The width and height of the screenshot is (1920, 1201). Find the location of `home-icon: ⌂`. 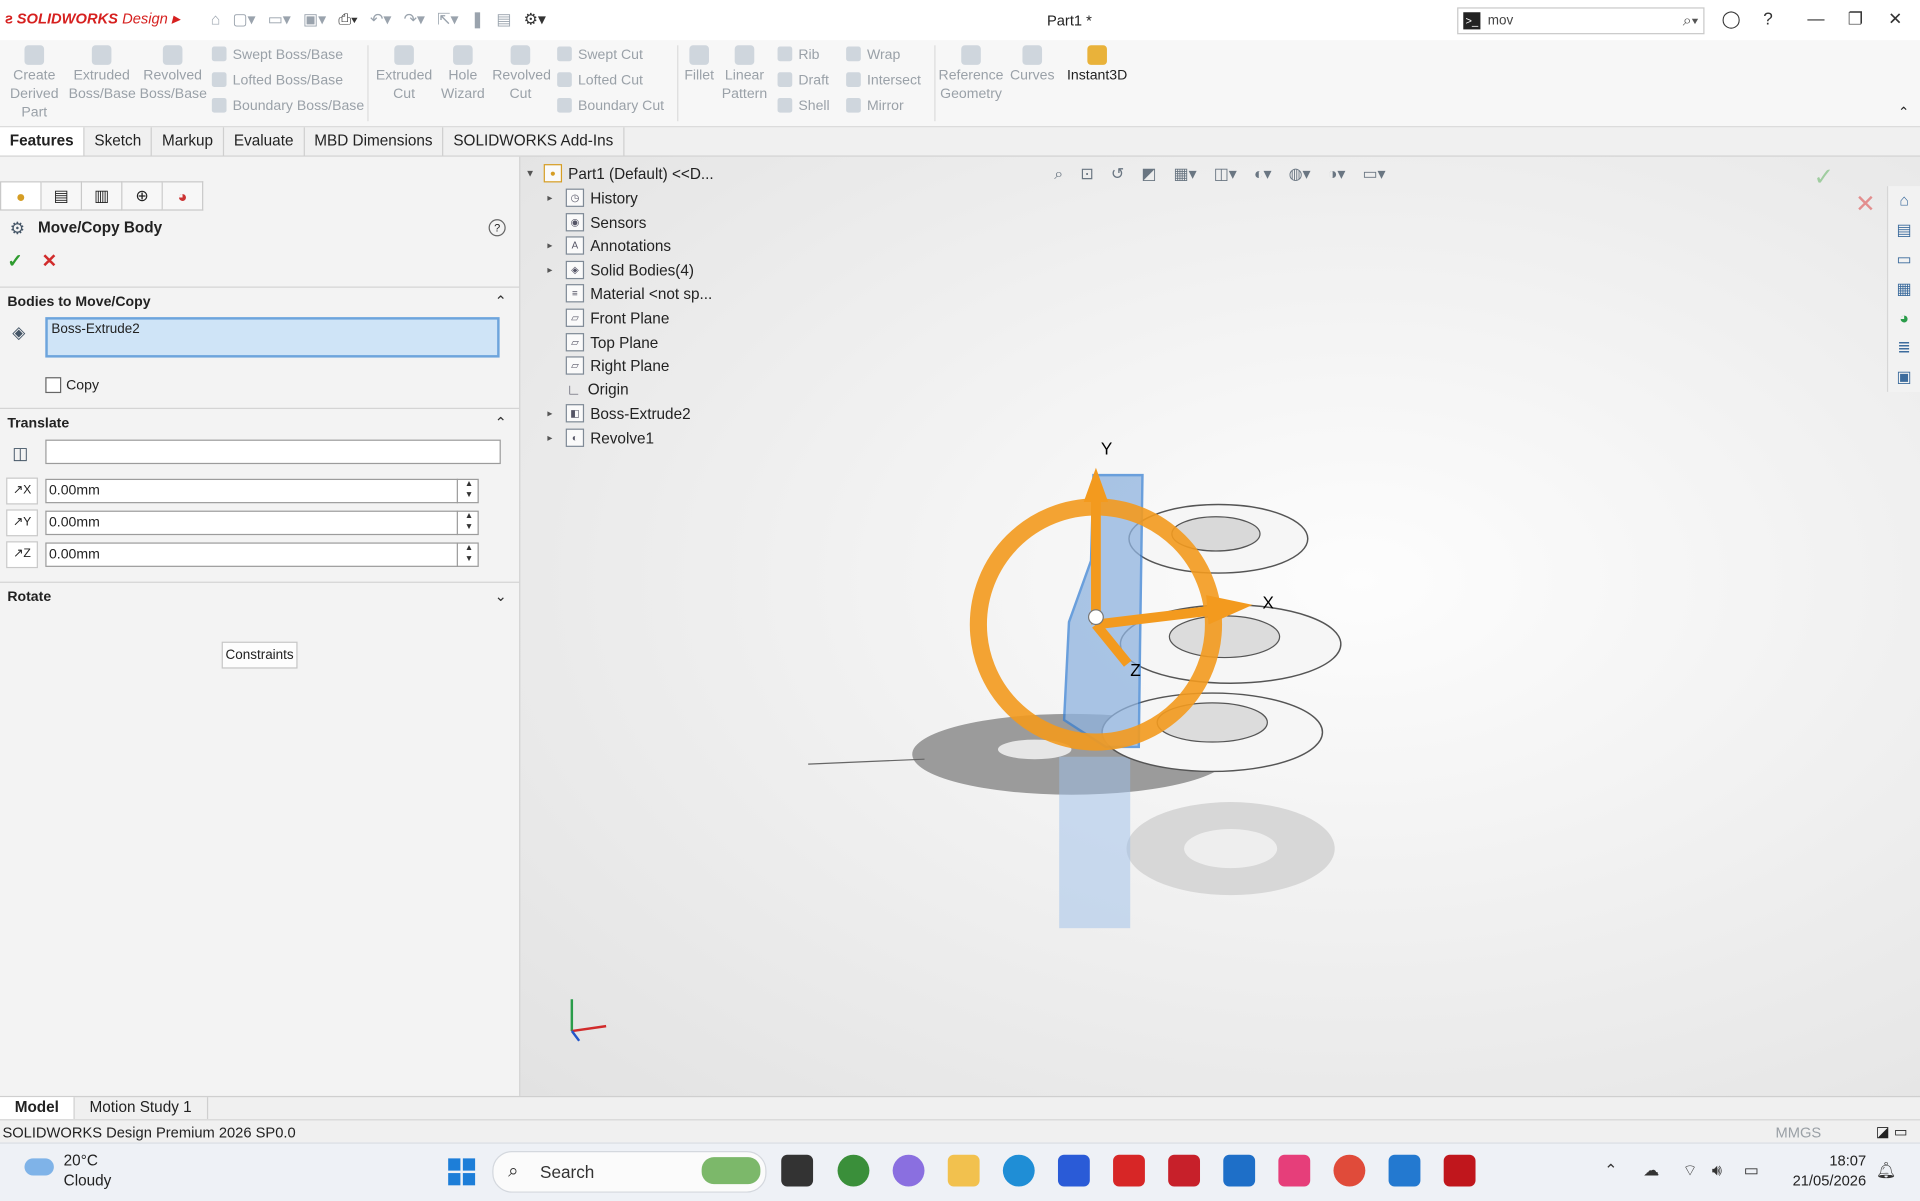

home-icon: ⌂ is located at coordinates (216, 20).